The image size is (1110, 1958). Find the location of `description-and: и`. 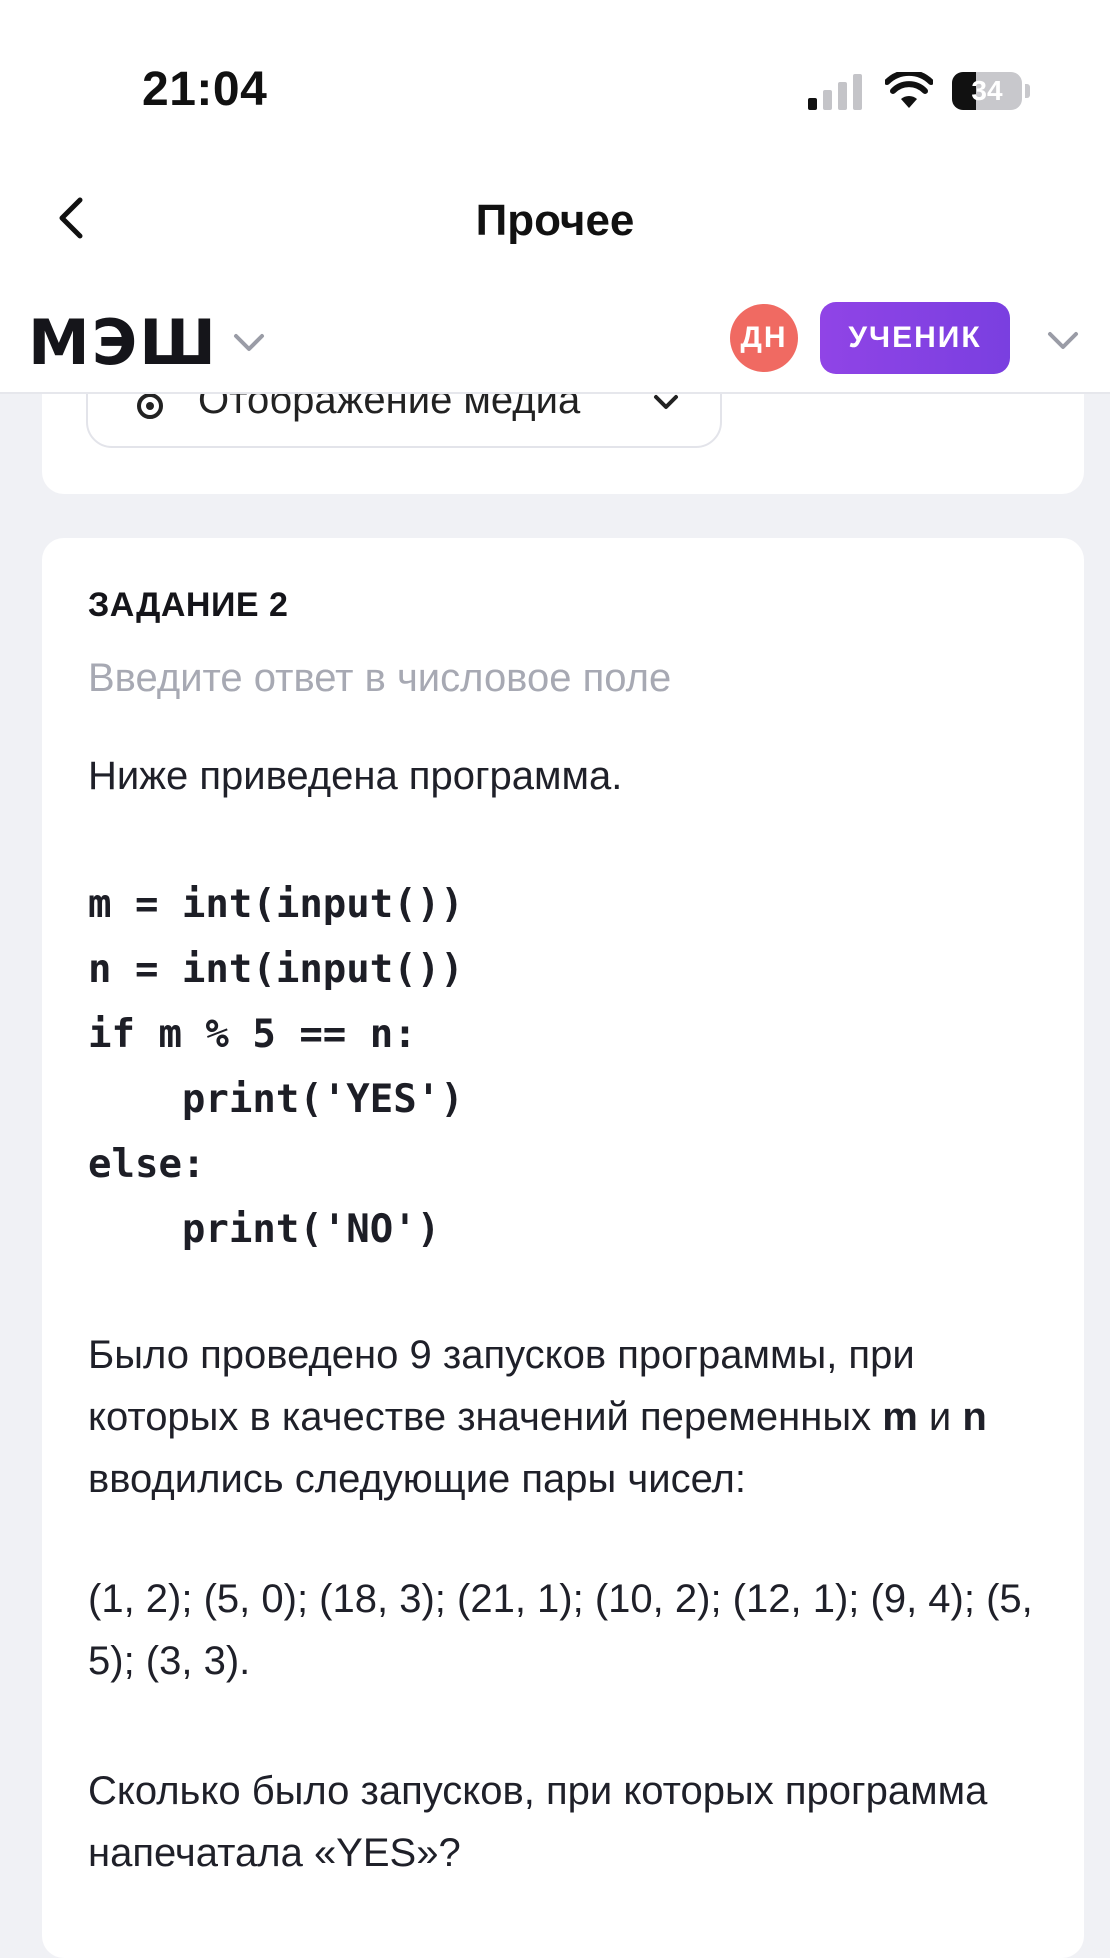

description-and: и is located at coordinates (940, 1417).